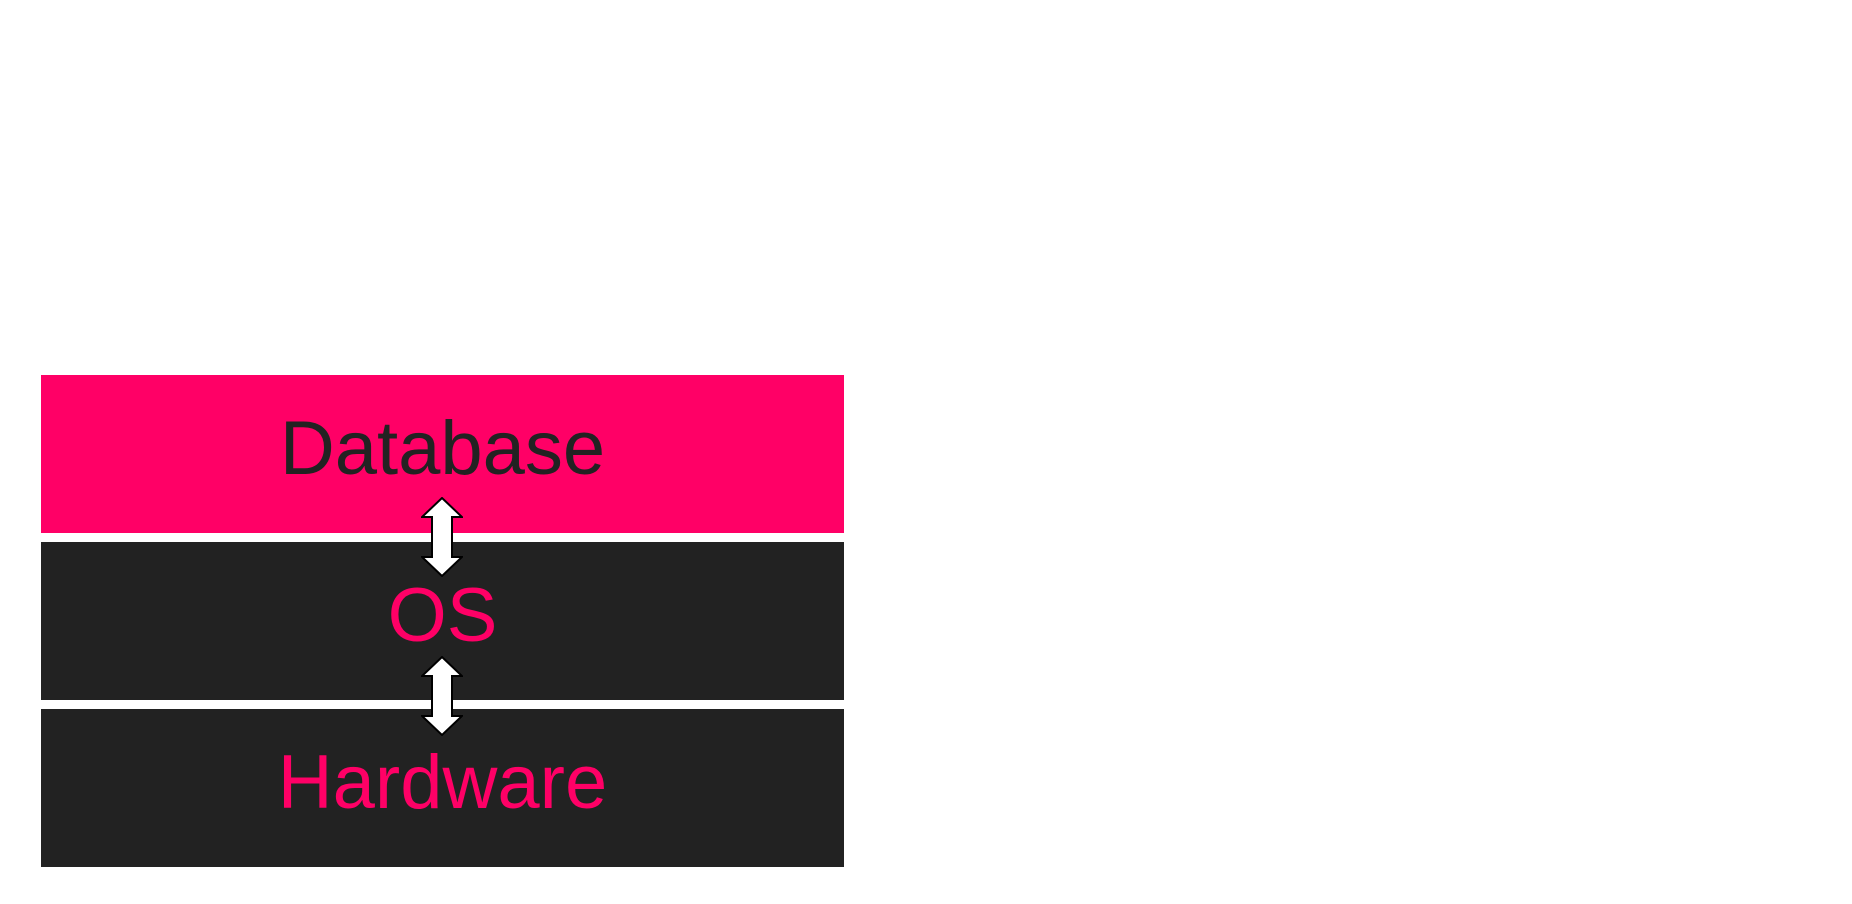  I want to click on database-label: Database, so click(442, 448).